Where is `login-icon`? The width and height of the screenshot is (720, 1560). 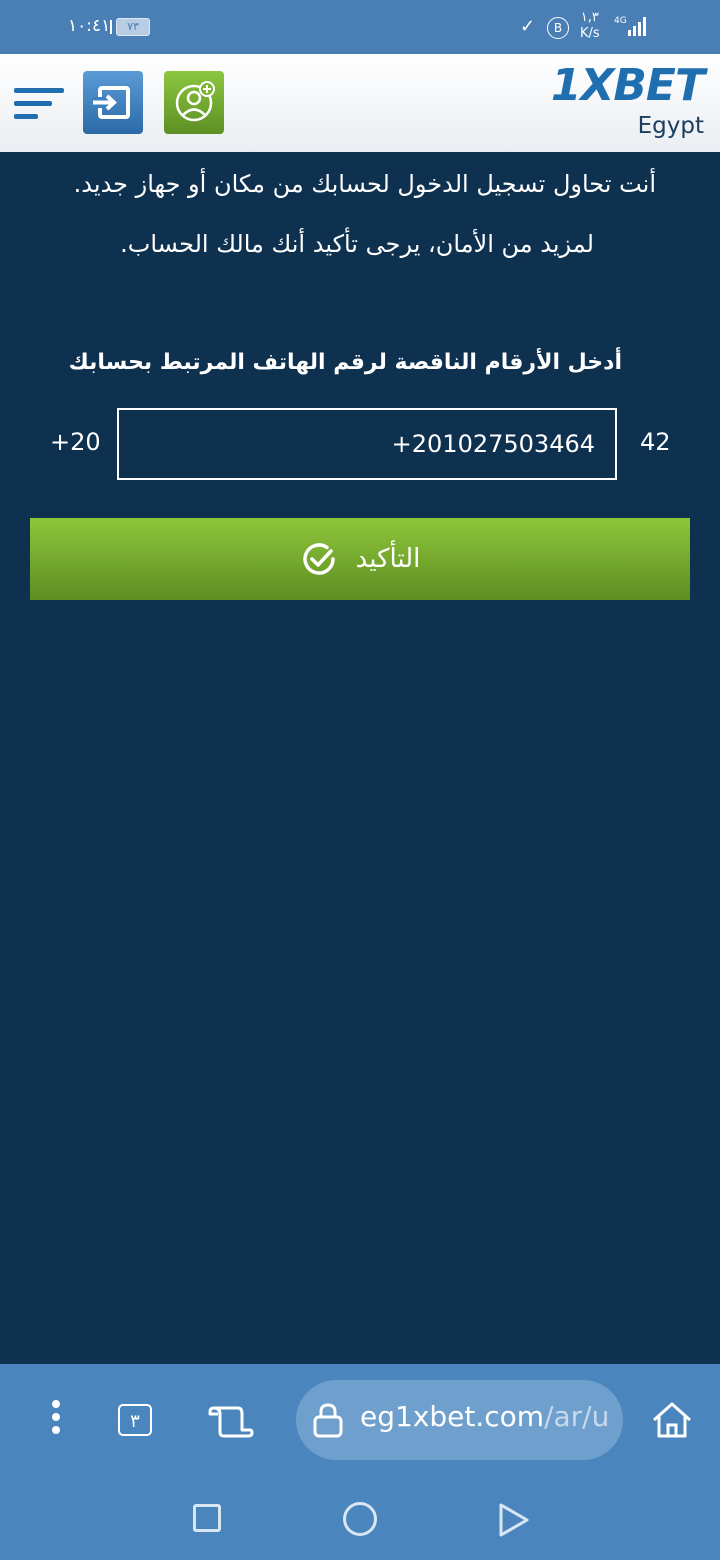
login-icon is located at coordinates (111, 102).